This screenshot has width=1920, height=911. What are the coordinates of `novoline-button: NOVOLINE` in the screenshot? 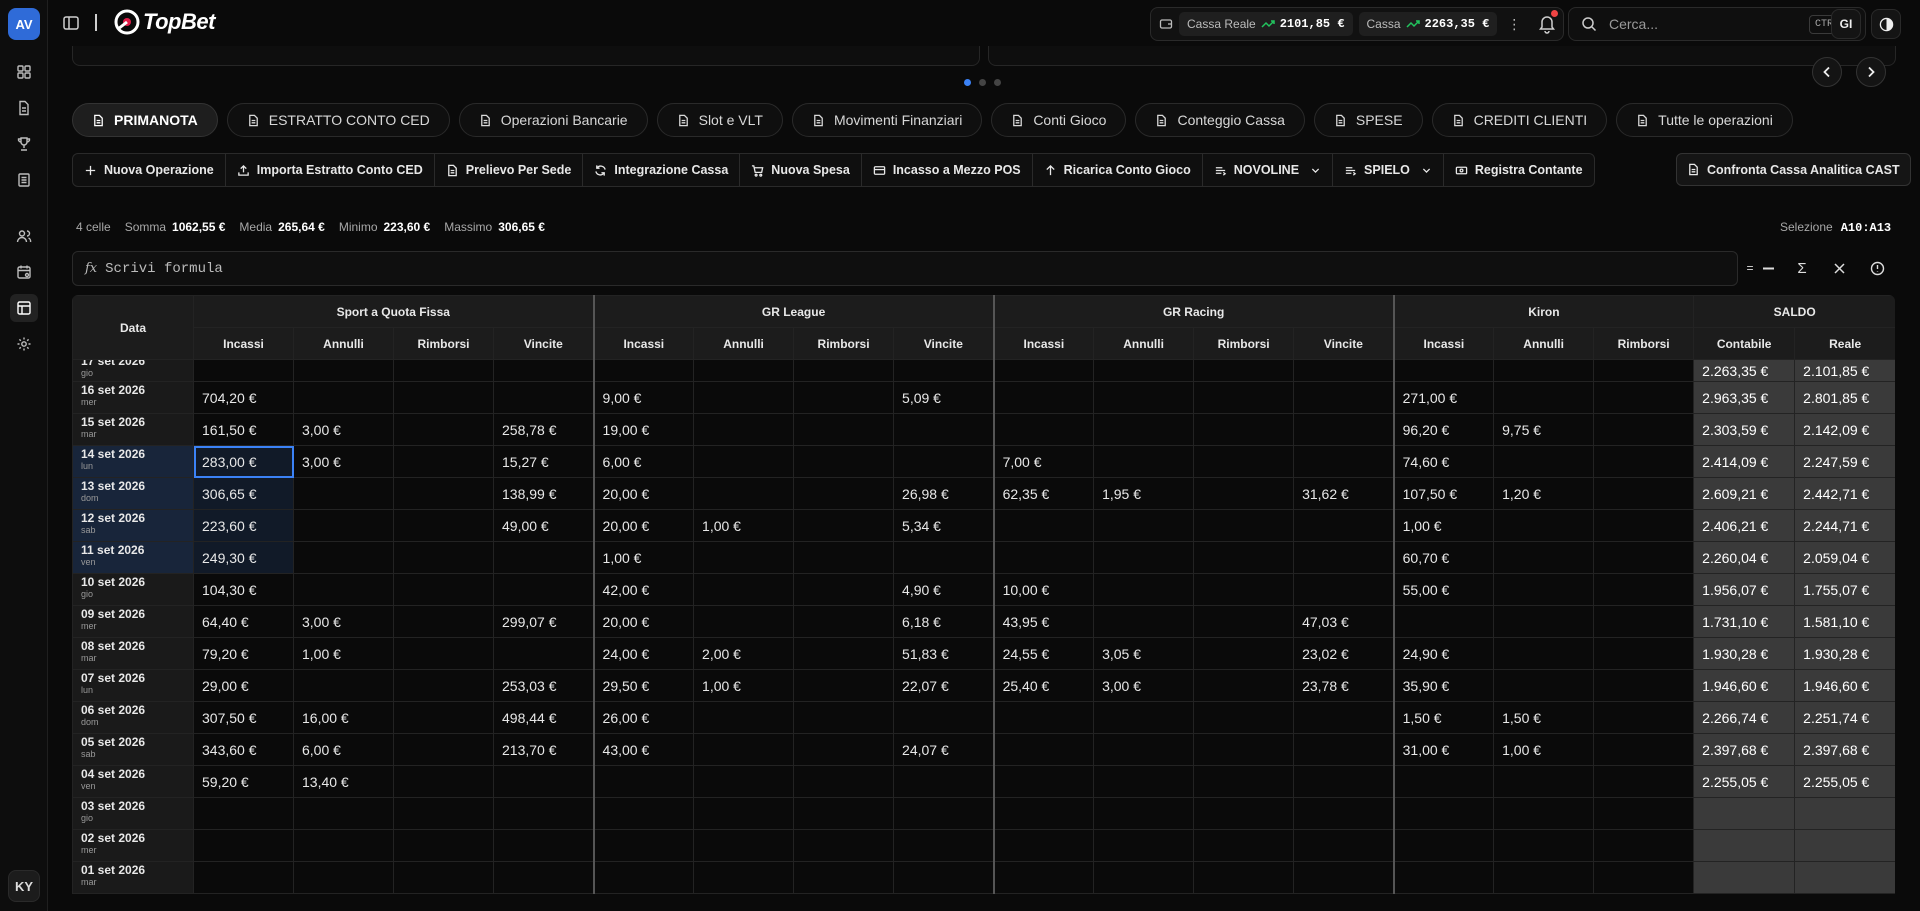 It's located at (1268, 170).